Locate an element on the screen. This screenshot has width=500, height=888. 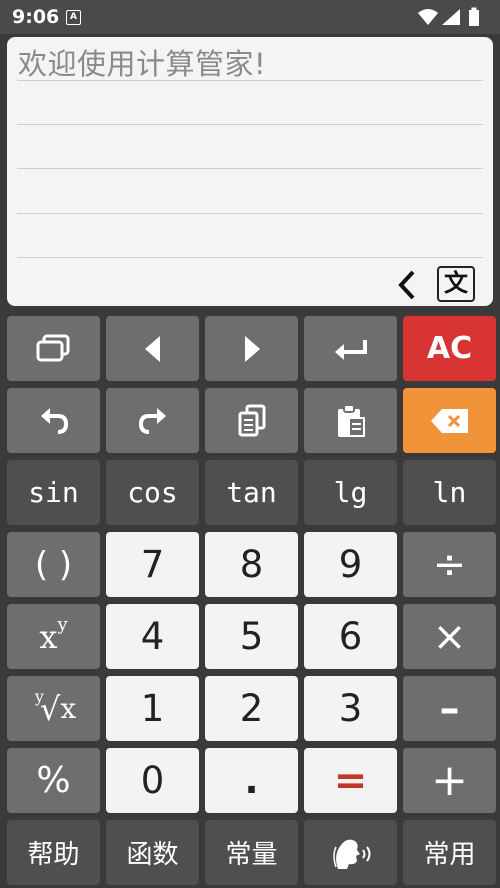
cos-button: cos is located at coordinates (152, 492).